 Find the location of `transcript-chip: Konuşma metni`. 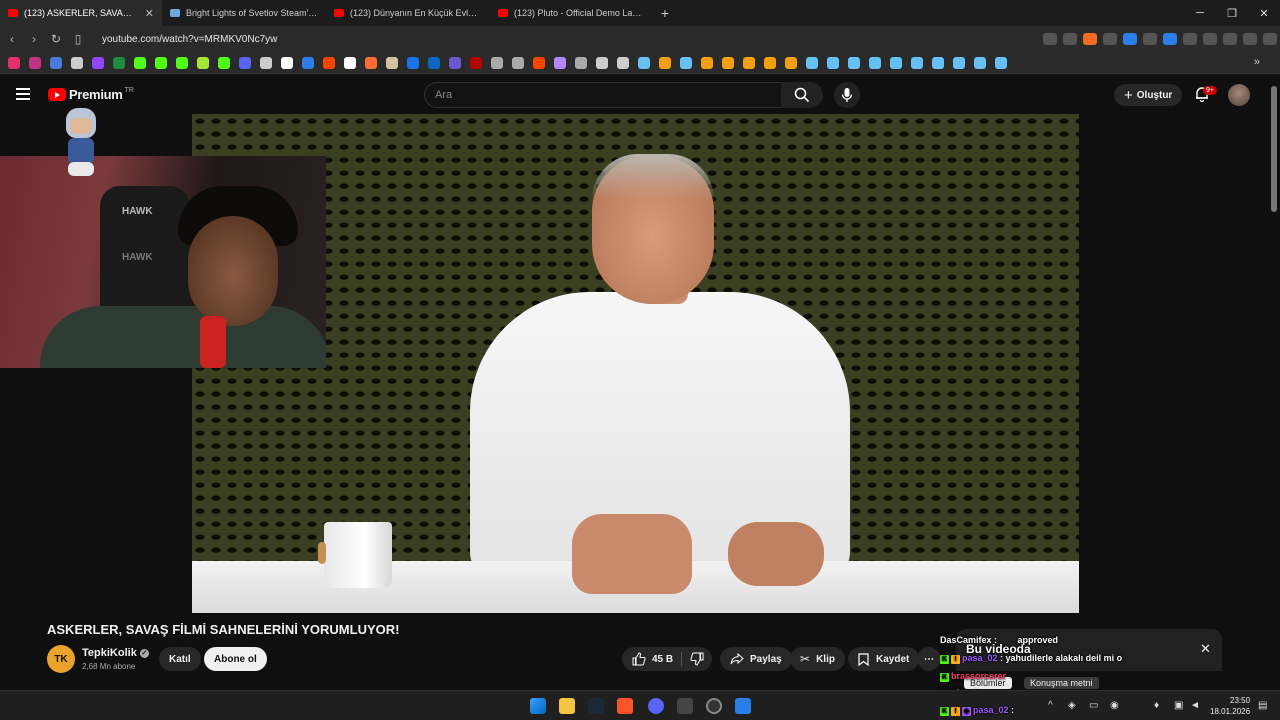

transcript-chip: Konuşma metni is located at coordinates (1061, 683).